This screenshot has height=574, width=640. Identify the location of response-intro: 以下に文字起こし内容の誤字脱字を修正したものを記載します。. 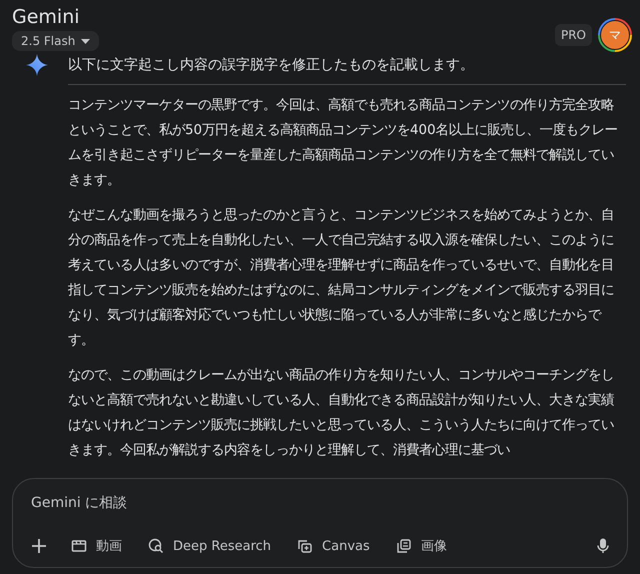
(271, 65).